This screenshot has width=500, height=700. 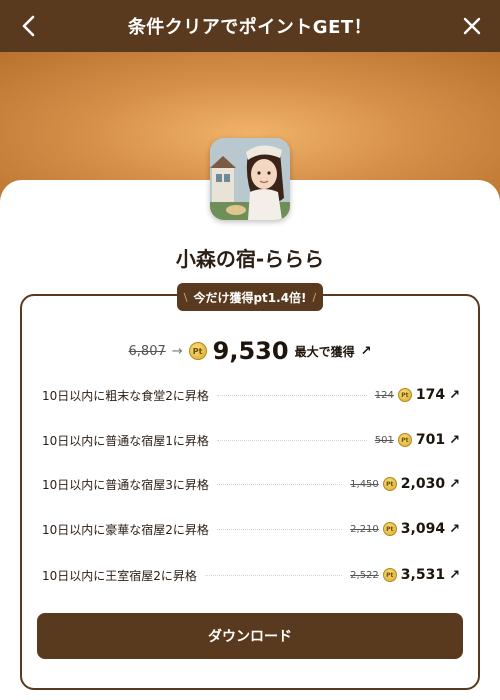 I want to click on close-icon, so click(x=472, y=26).